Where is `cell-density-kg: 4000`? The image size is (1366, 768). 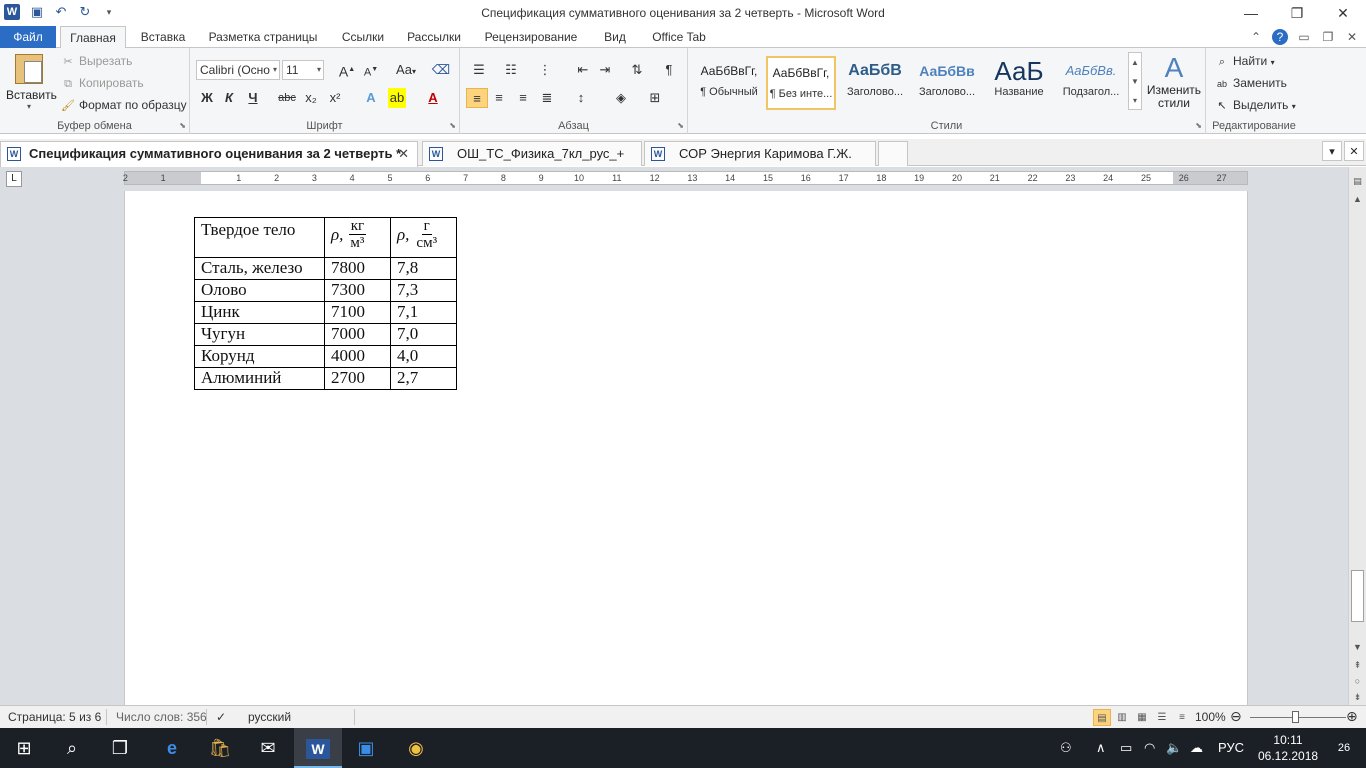 cell-density-kg: 4000 is located at coordinates (357, 356).